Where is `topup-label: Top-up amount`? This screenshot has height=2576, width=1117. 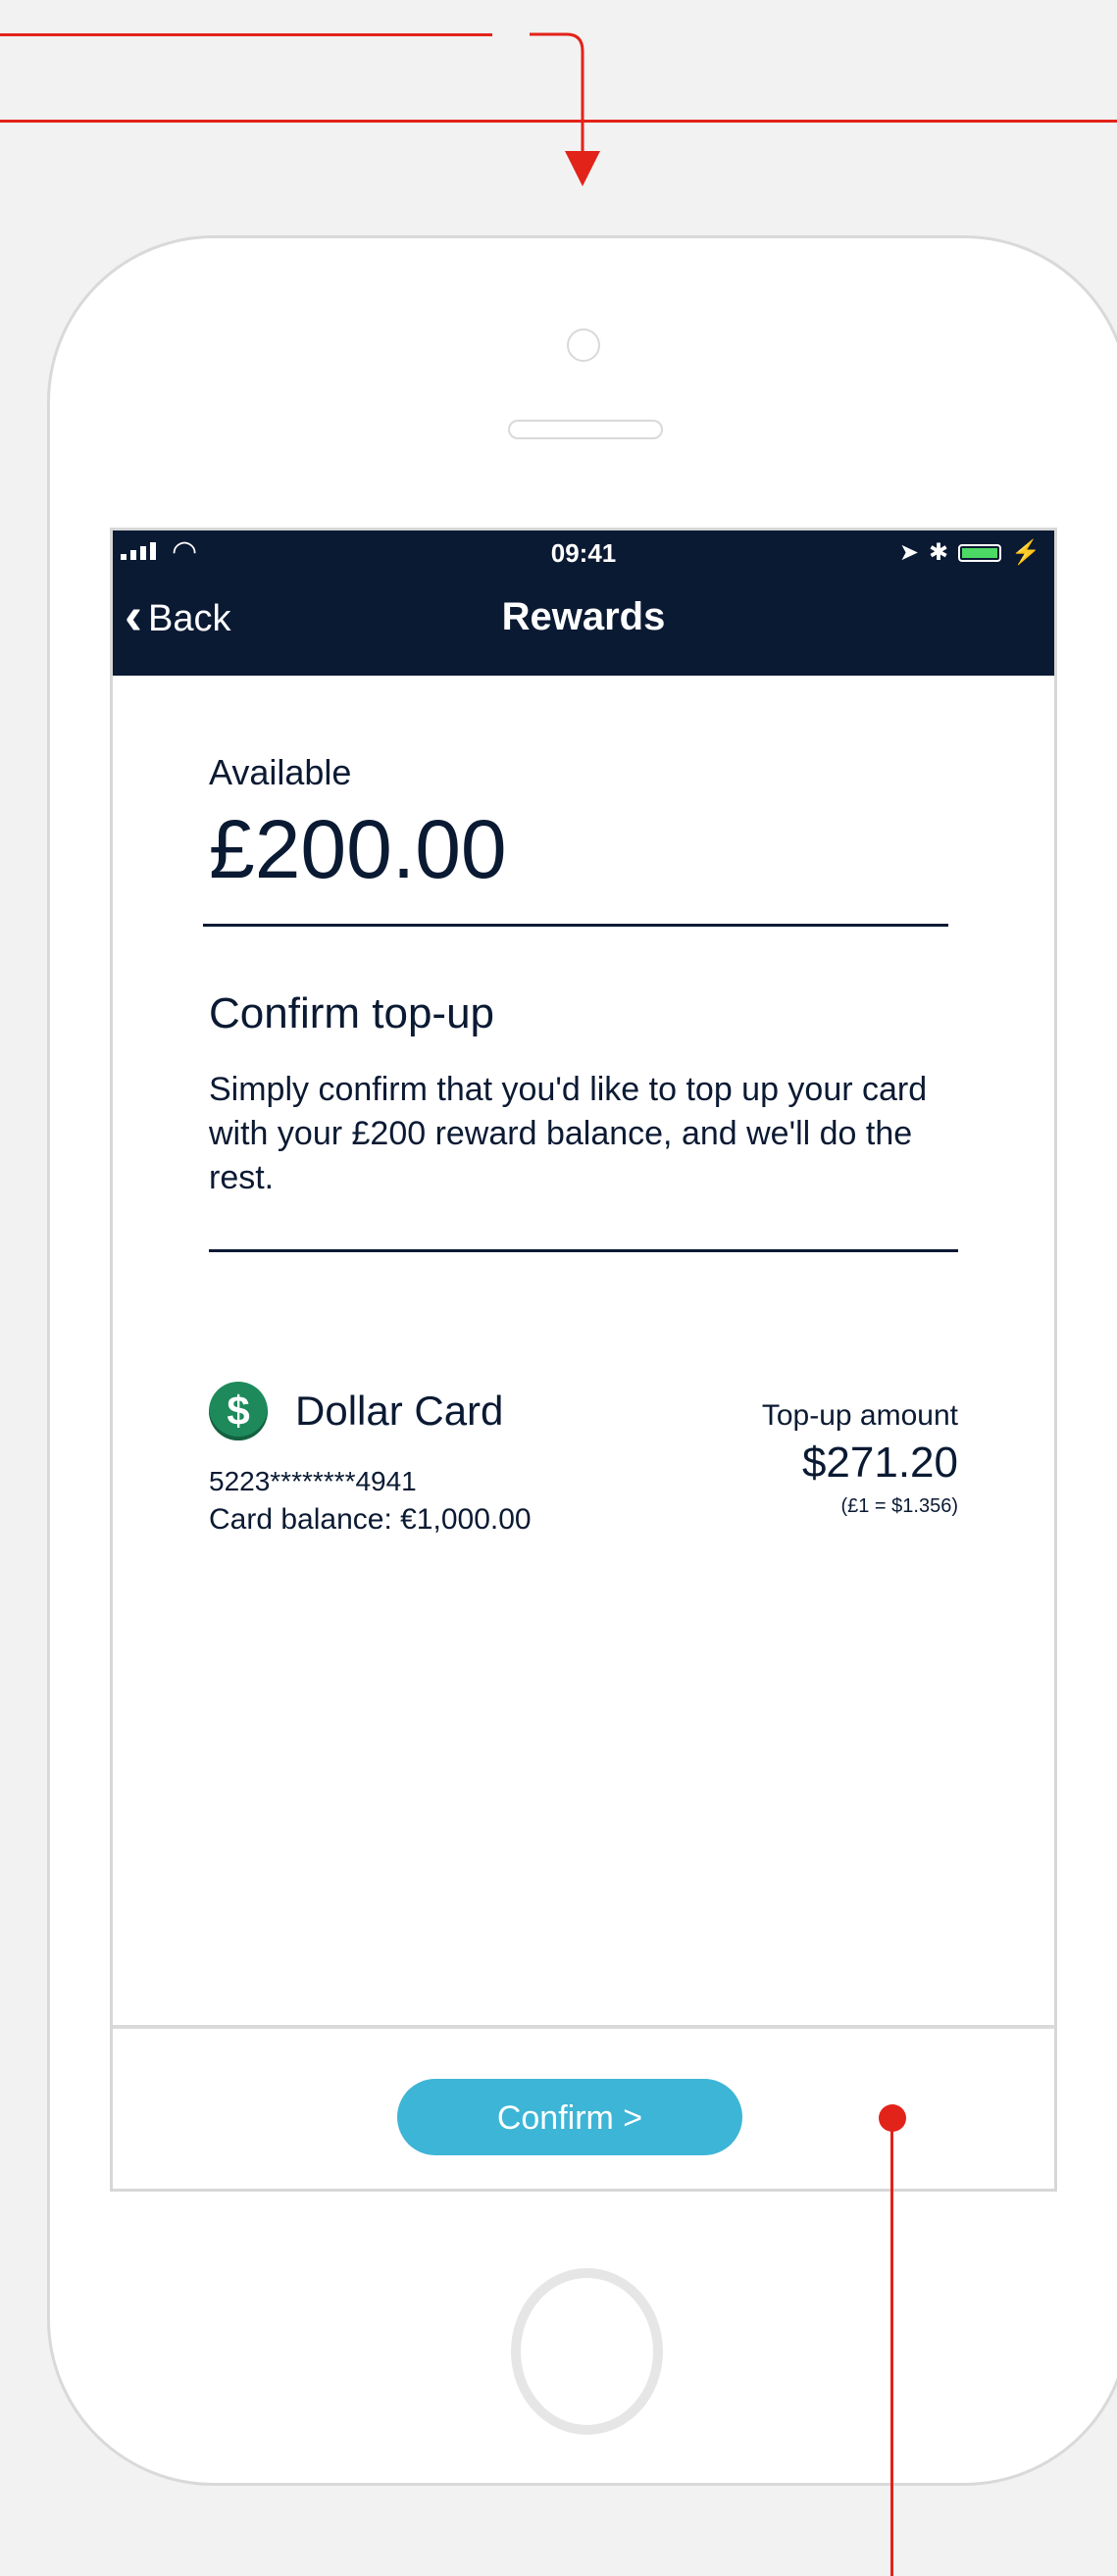 topup-label: Top-up amount is located at coordinates (859, 1416).